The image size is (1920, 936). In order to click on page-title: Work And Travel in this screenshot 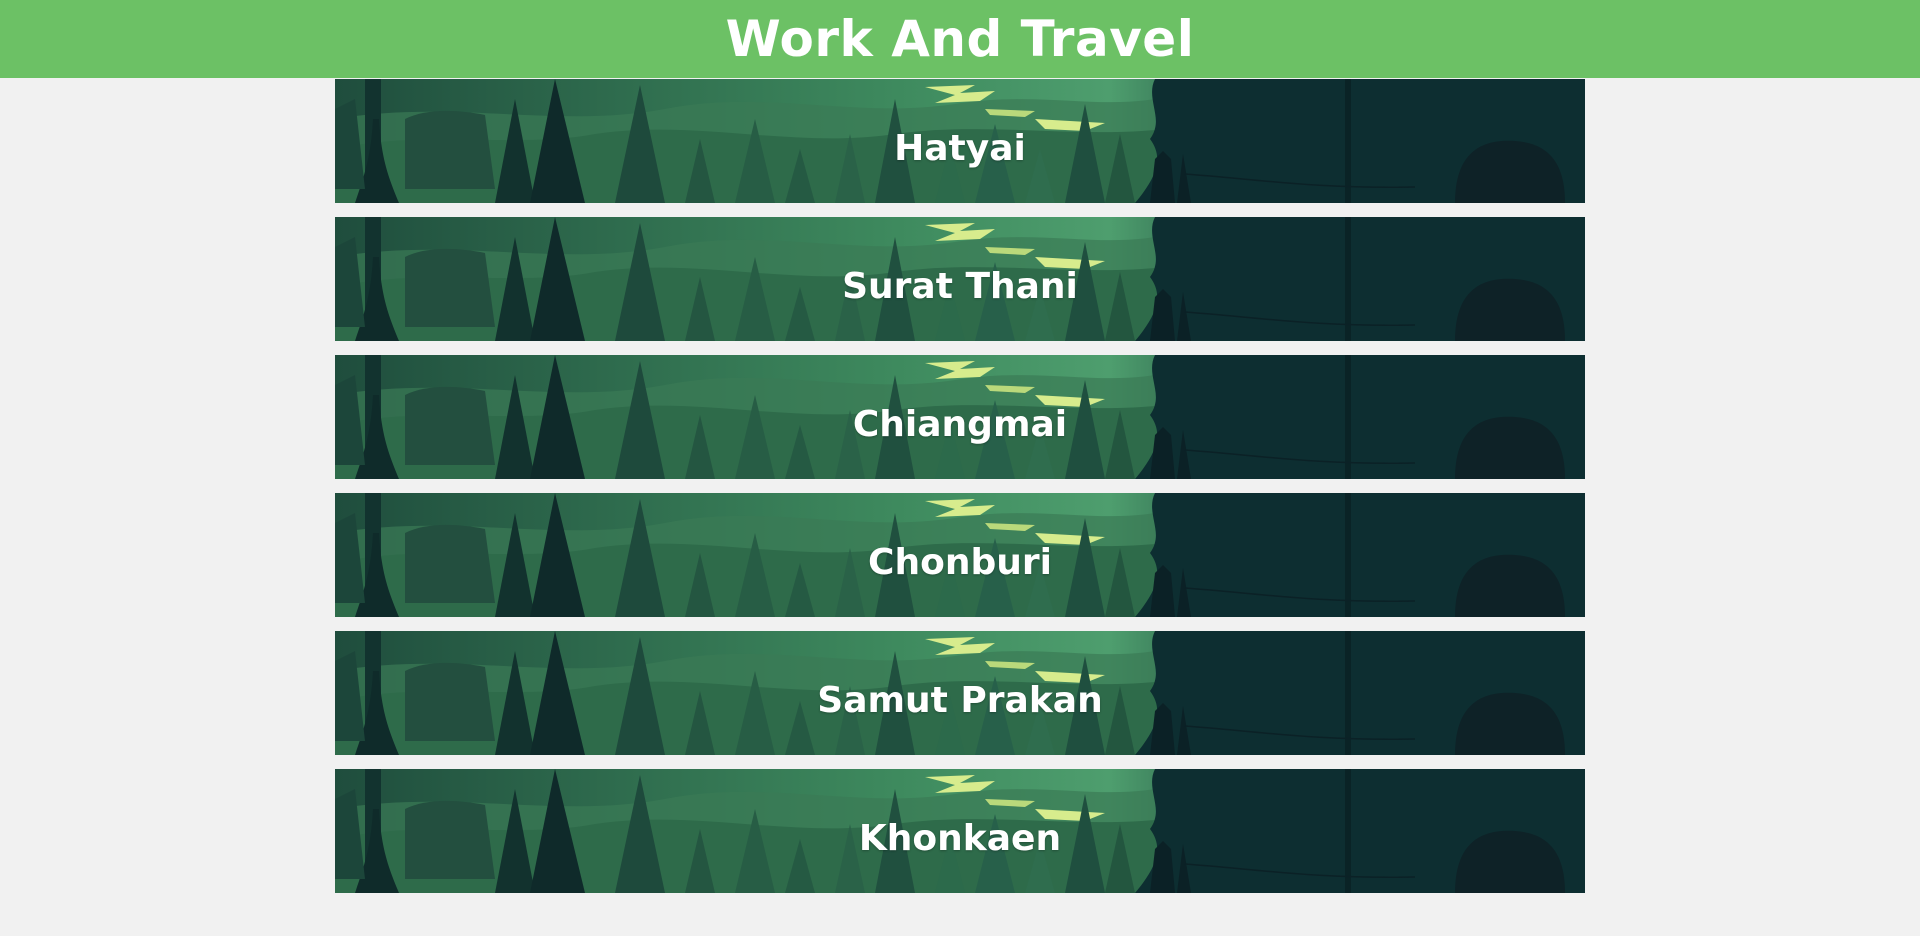, I will do `click(960, 39)`.